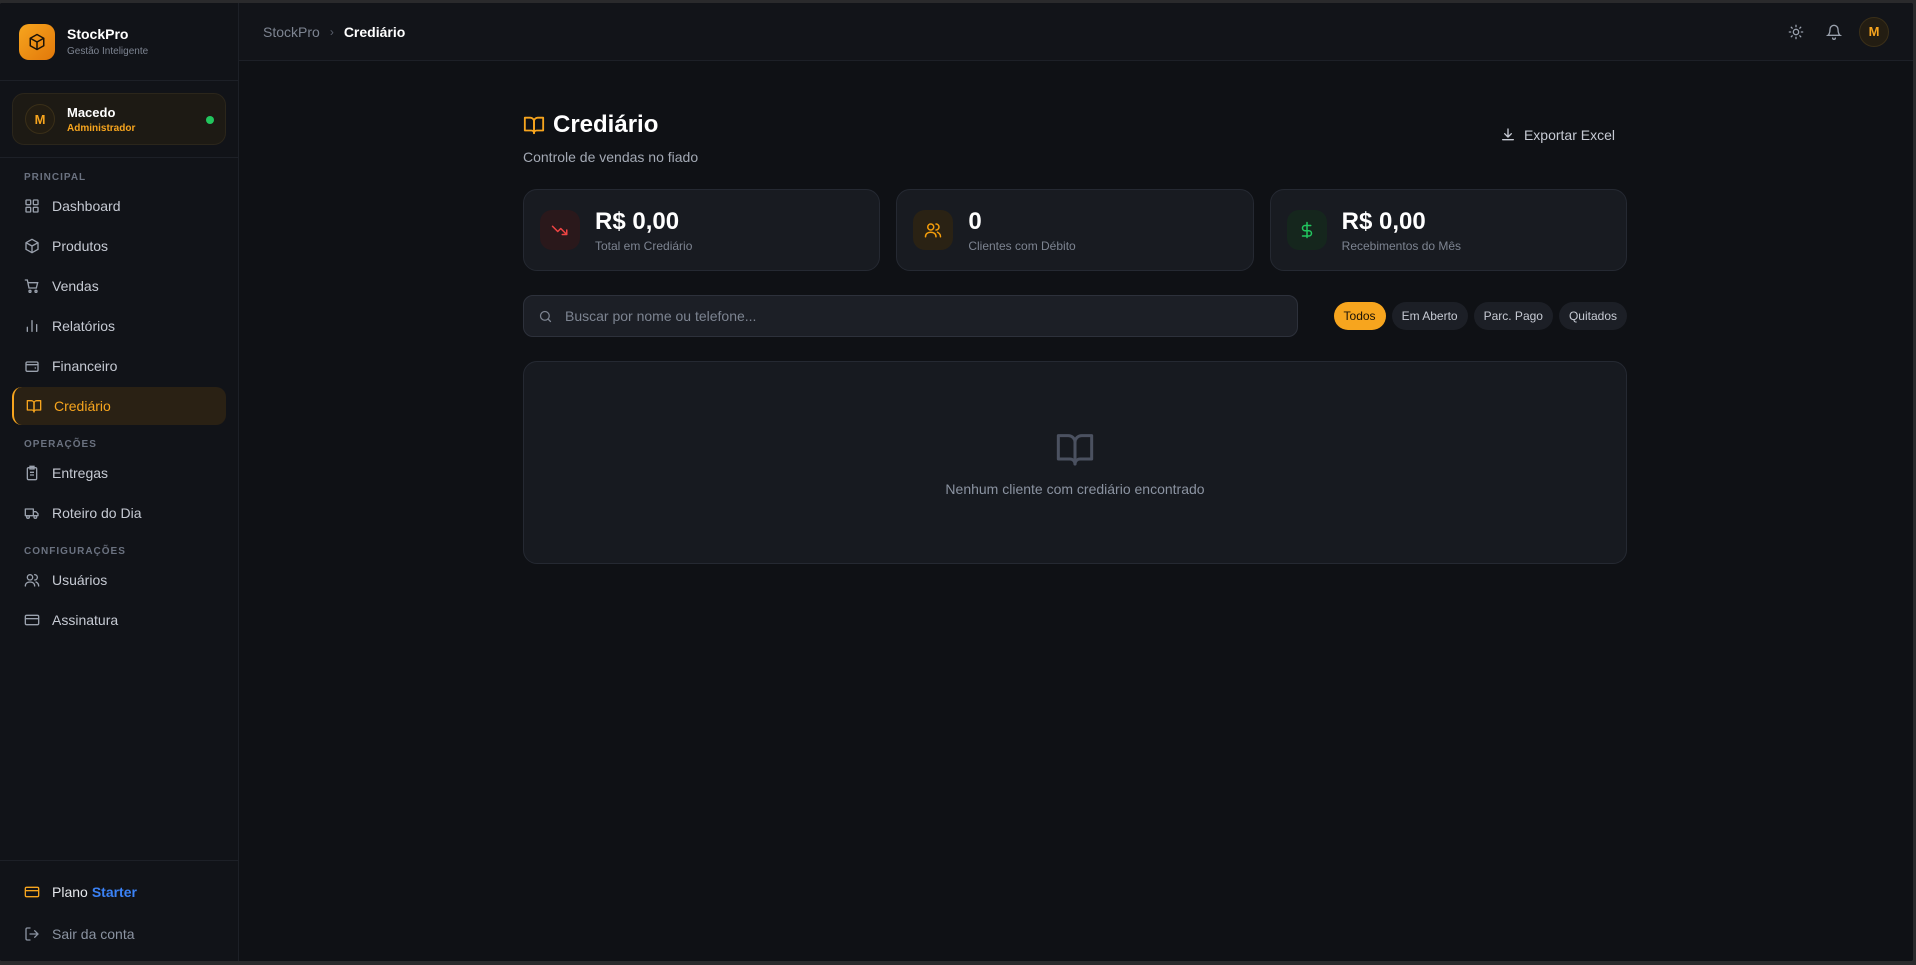  I want to click on sidebar-item-vendas: Vendas, so click(119, 286).